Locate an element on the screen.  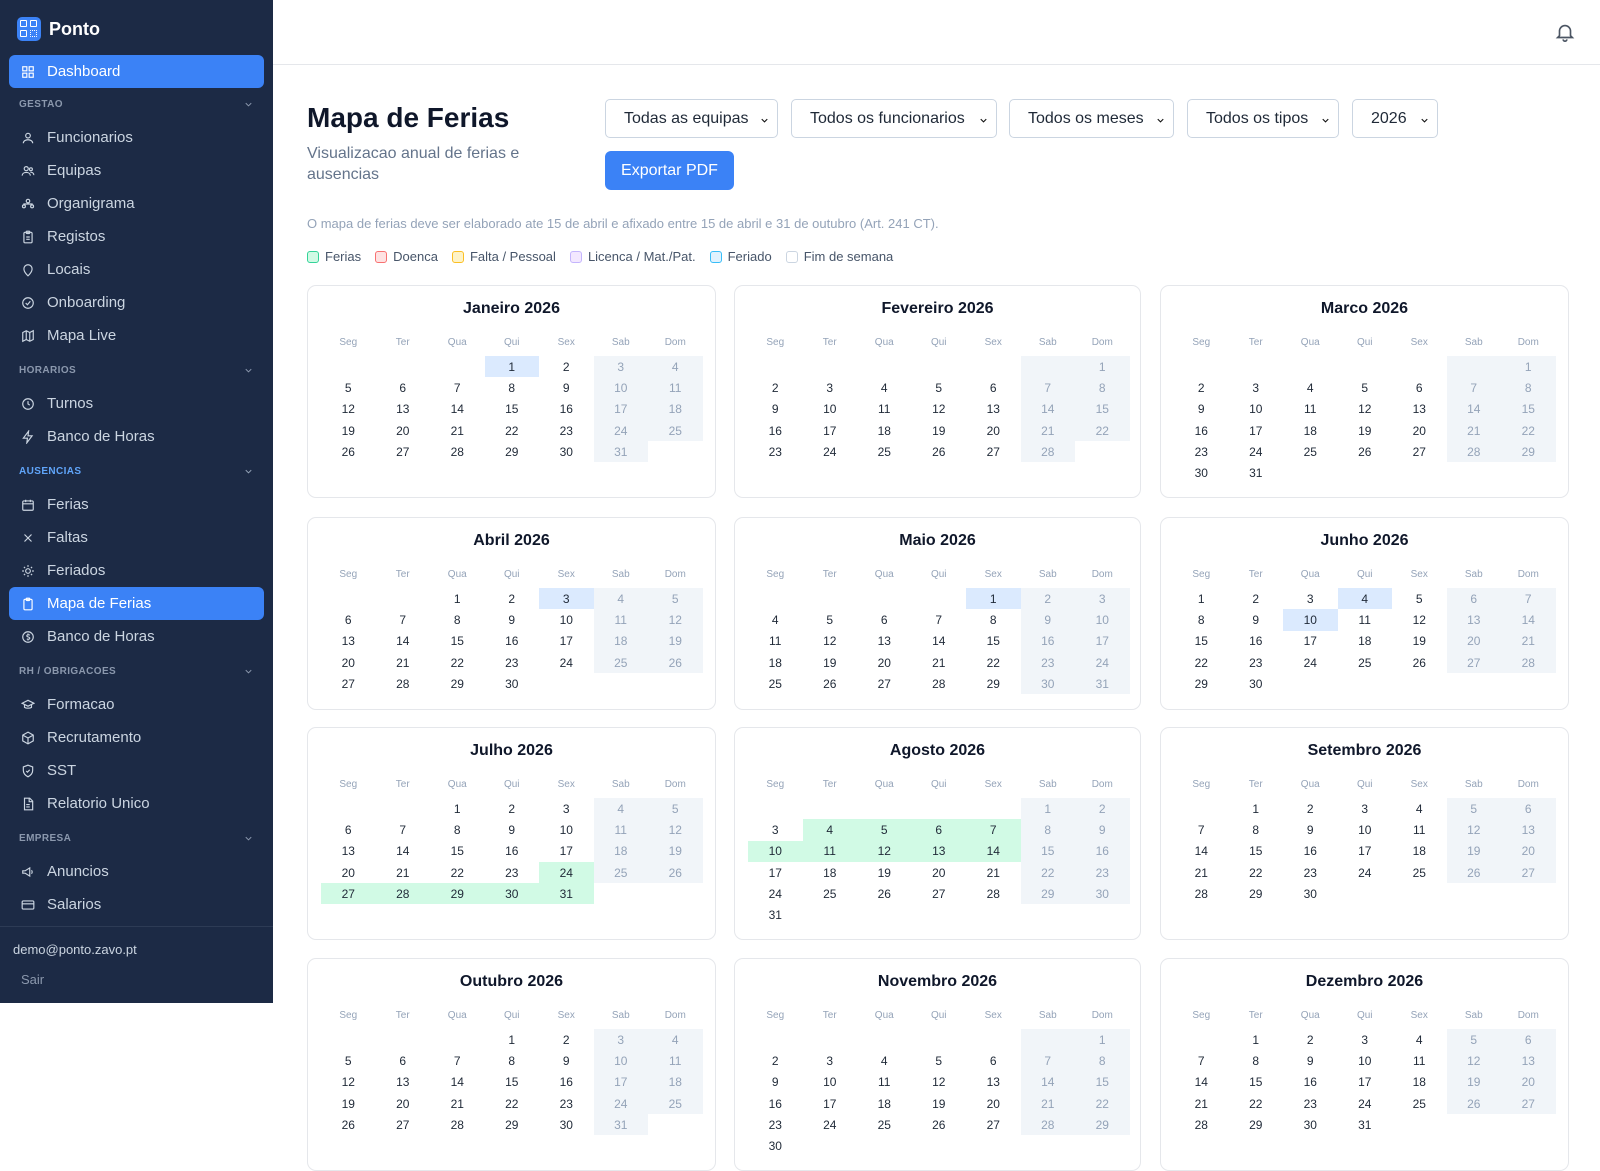
sidebar-item-funcionarios: Funcionarios is located at coordinates (136, 137).